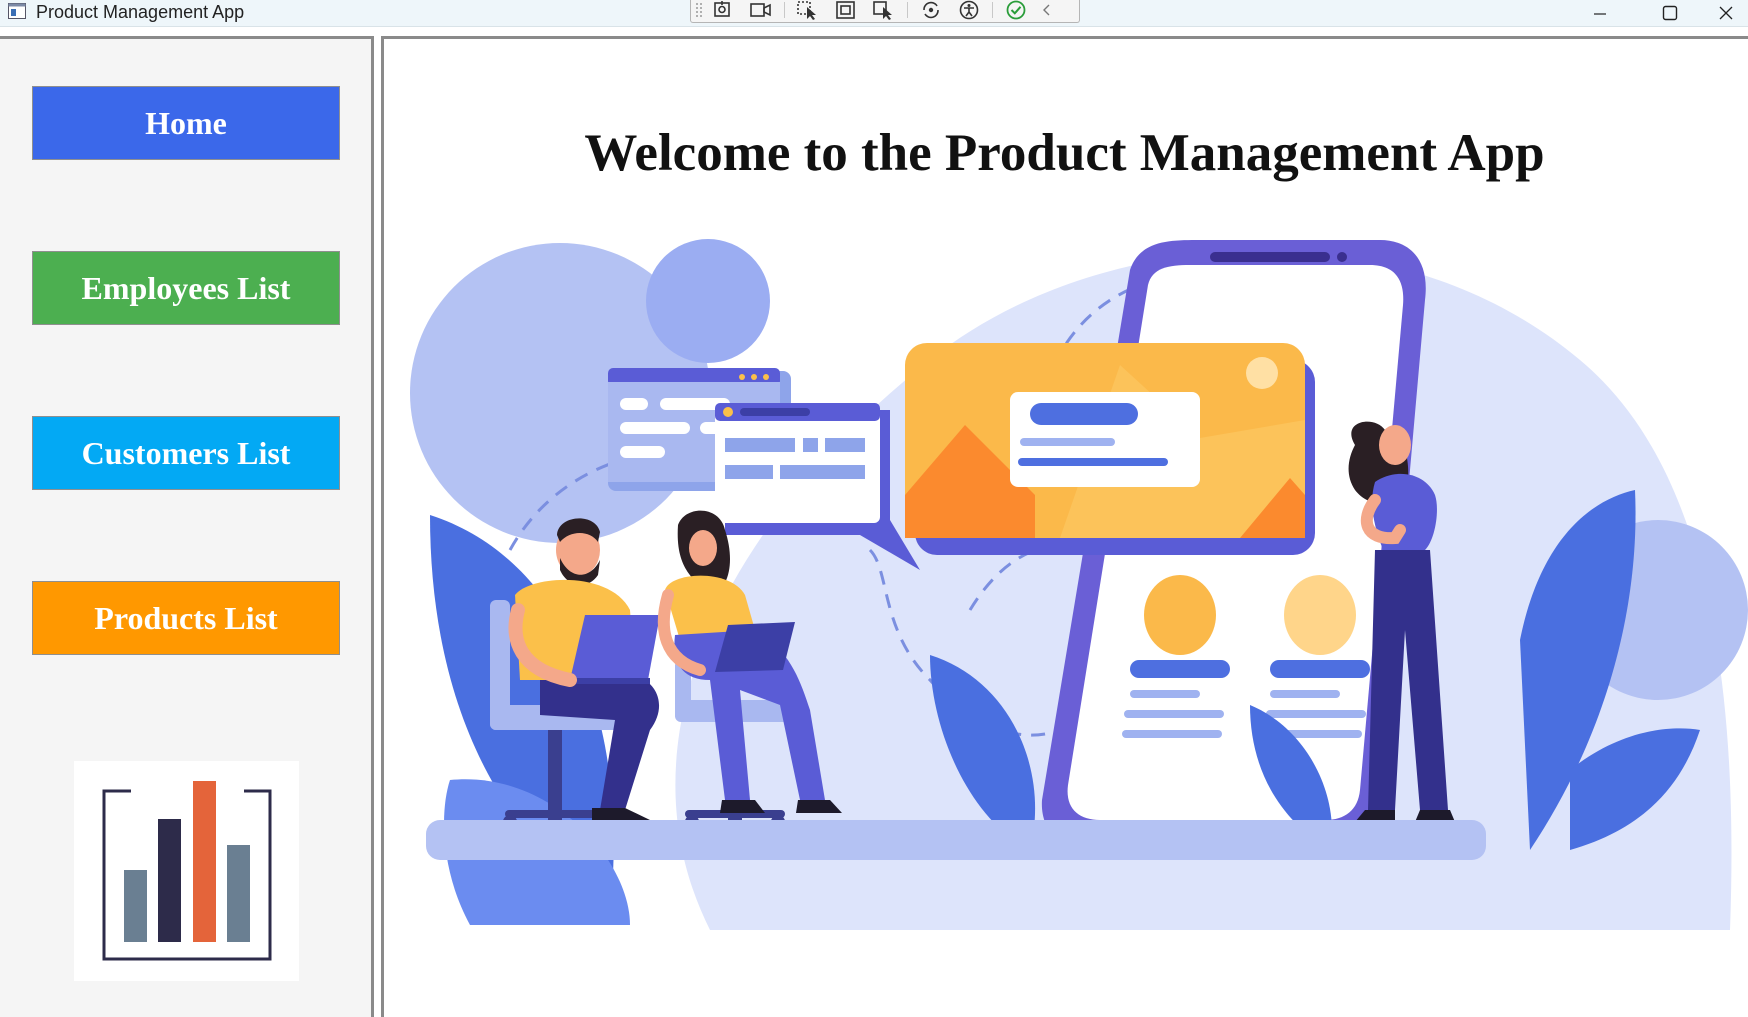 The height and width of the screenshot is (1017, 1748). I want to click on record-icon, so click(761, 10).